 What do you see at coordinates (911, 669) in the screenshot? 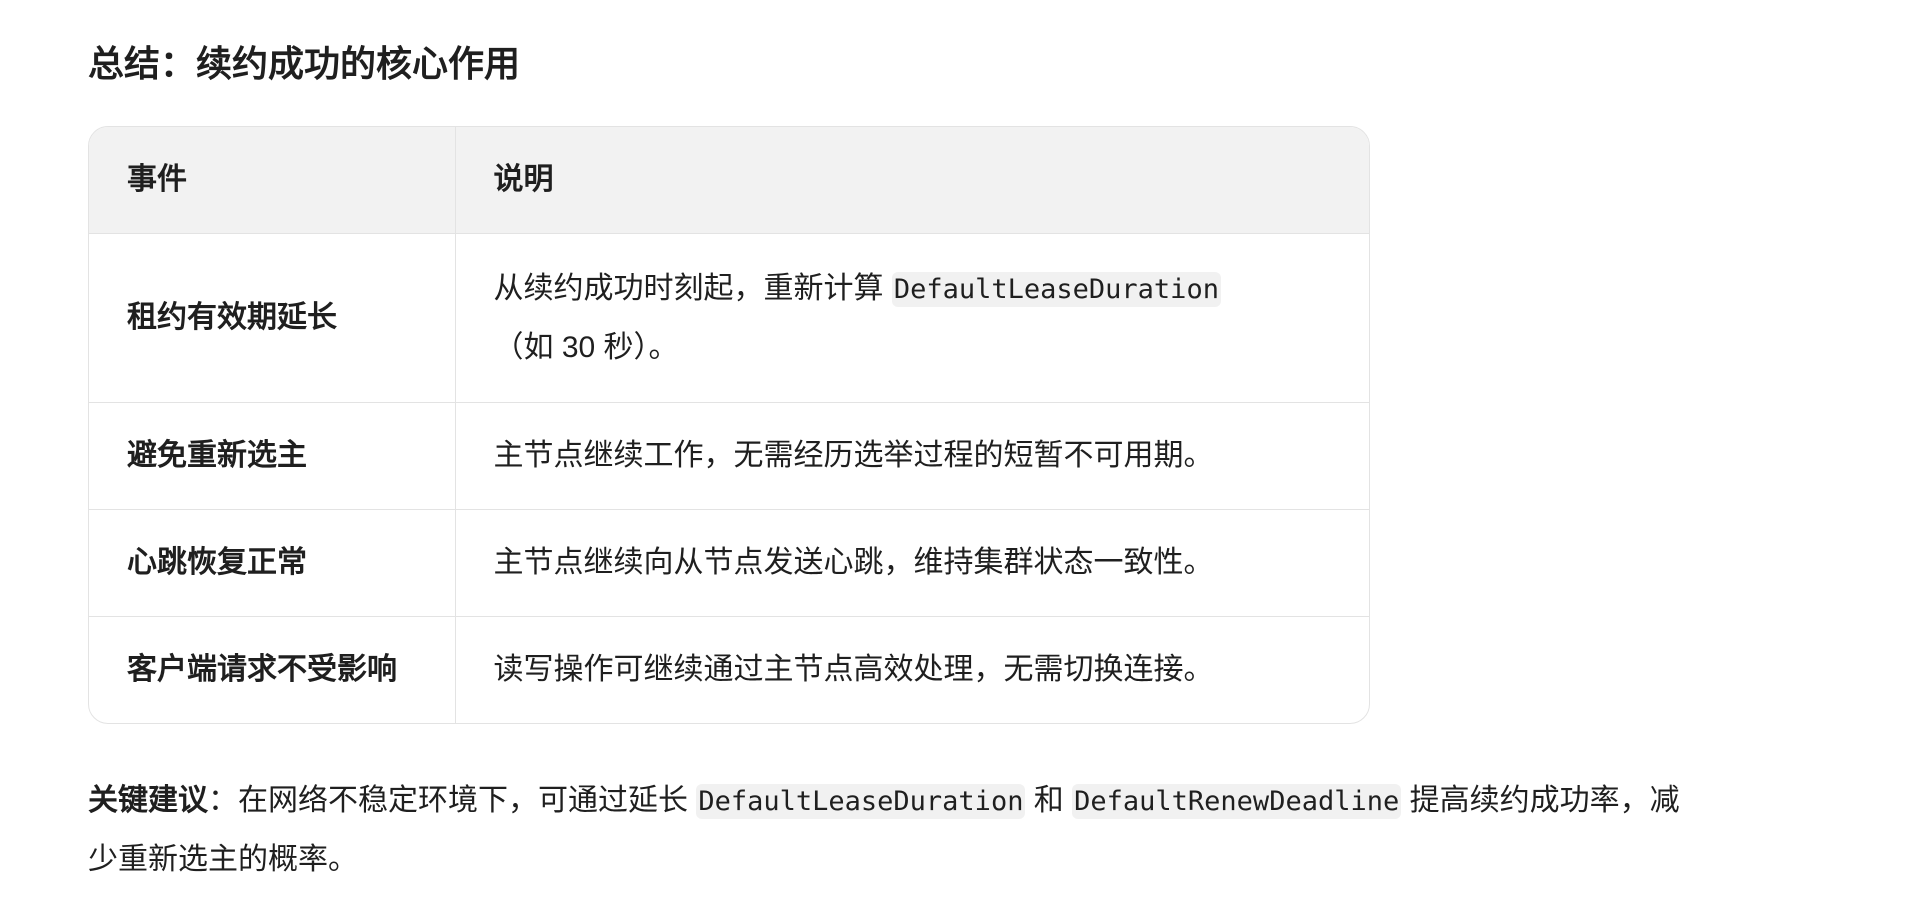
I see `description-cell: 读写操作可继续通过主节点高效处理，无需切换连接。` at bounding box center [911, 669].